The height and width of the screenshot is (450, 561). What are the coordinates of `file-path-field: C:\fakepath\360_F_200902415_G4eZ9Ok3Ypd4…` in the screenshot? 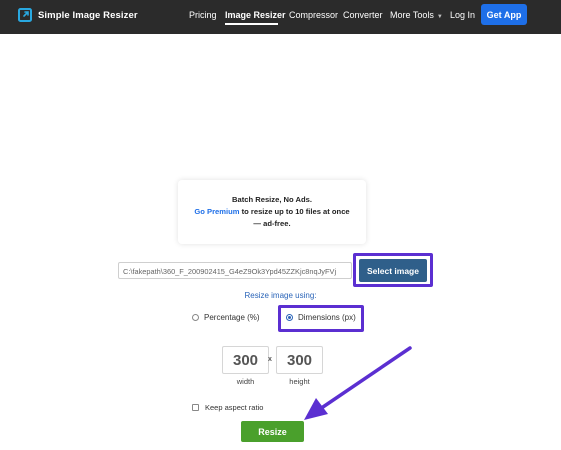 It's located at (235, 270).